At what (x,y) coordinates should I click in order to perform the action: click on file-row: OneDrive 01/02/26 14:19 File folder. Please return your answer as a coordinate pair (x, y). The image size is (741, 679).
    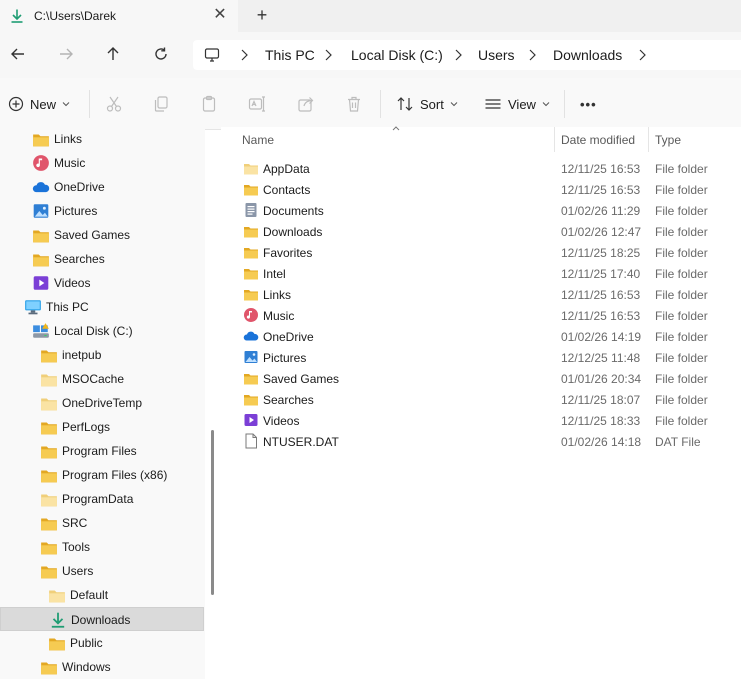
    Looking at the image, I should click on (481, 336).